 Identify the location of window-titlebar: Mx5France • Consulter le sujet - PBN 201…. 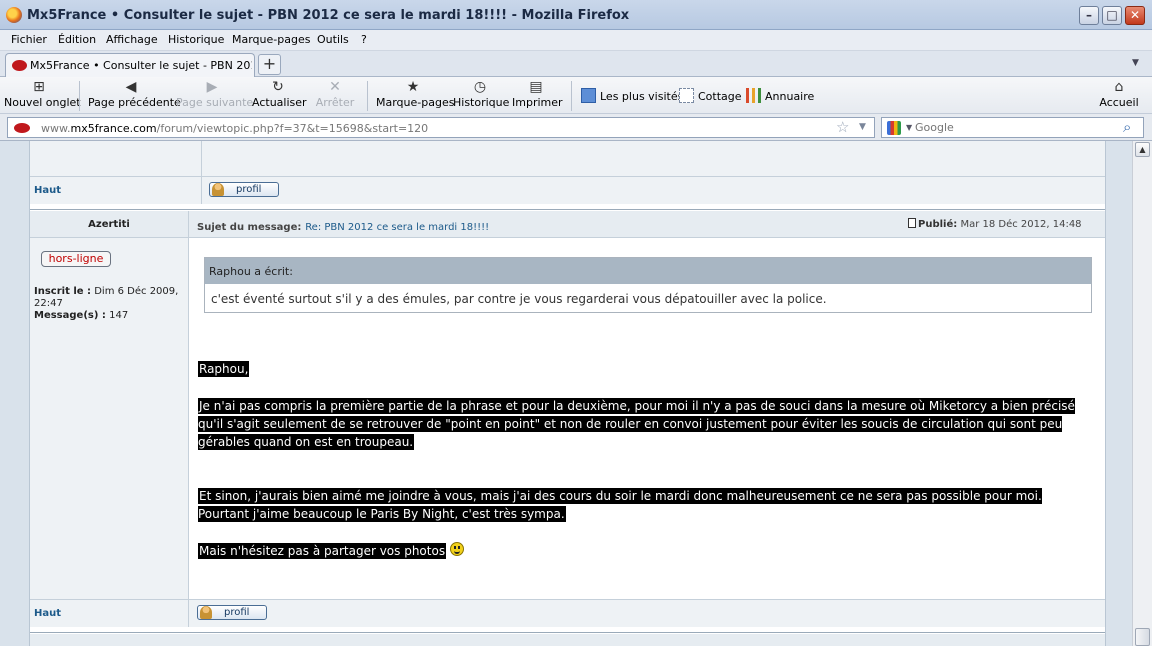
(576, 15).